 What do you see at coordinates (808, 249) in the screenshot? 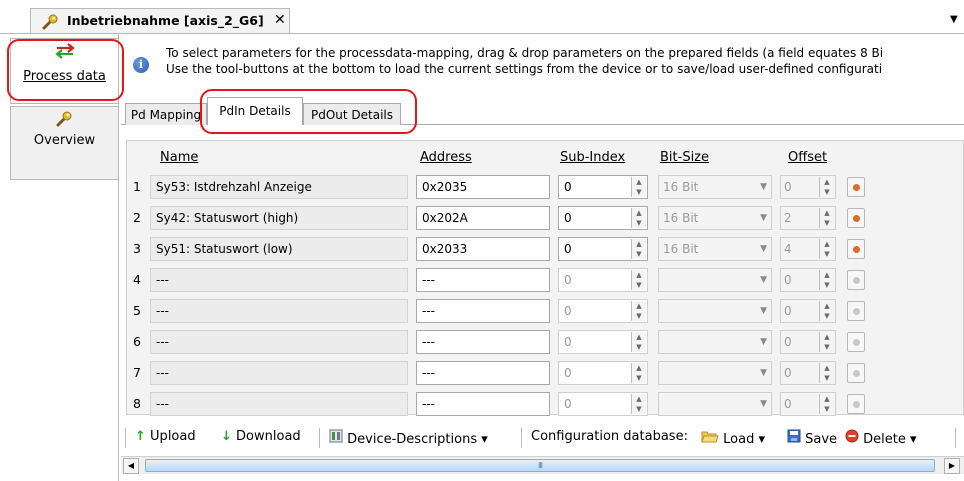
I see `offset-stepper: 4 ▲ ▼` at bounding box center [808, 249].